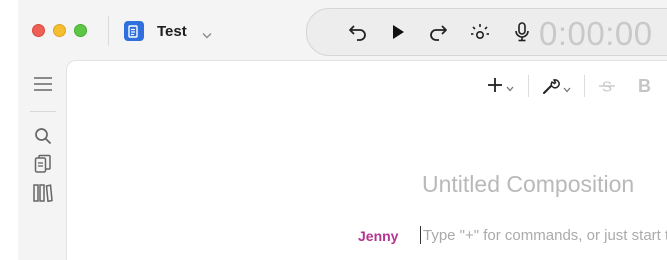 The width and height of the screenshot is (667, 260). What do you see at coordinates (38, 30) in the screenshot?
I see `close-window-button` at bounding box center [38, 30].